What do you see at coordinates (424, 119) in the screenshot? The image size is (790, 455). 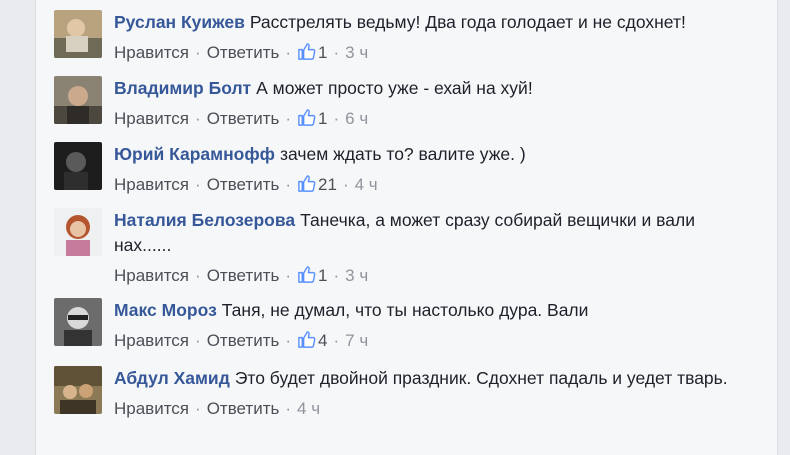 I see `comment-actions: Нравится · Ответить · 1 · 6 ч` at bounding box center [424, 119].